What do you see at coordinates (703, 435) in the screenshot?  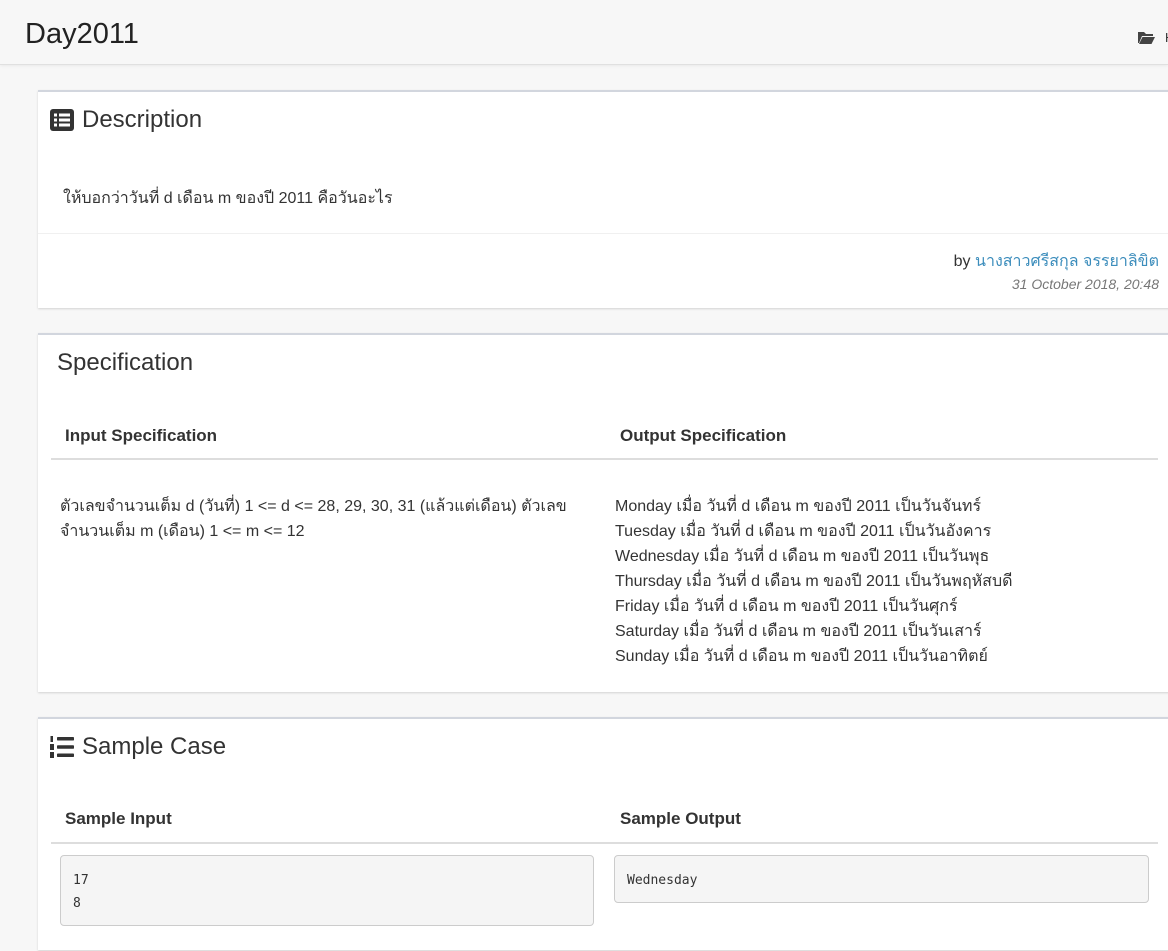 I see `output-spec-header: Output Specification` at bounding box center [703, 435].